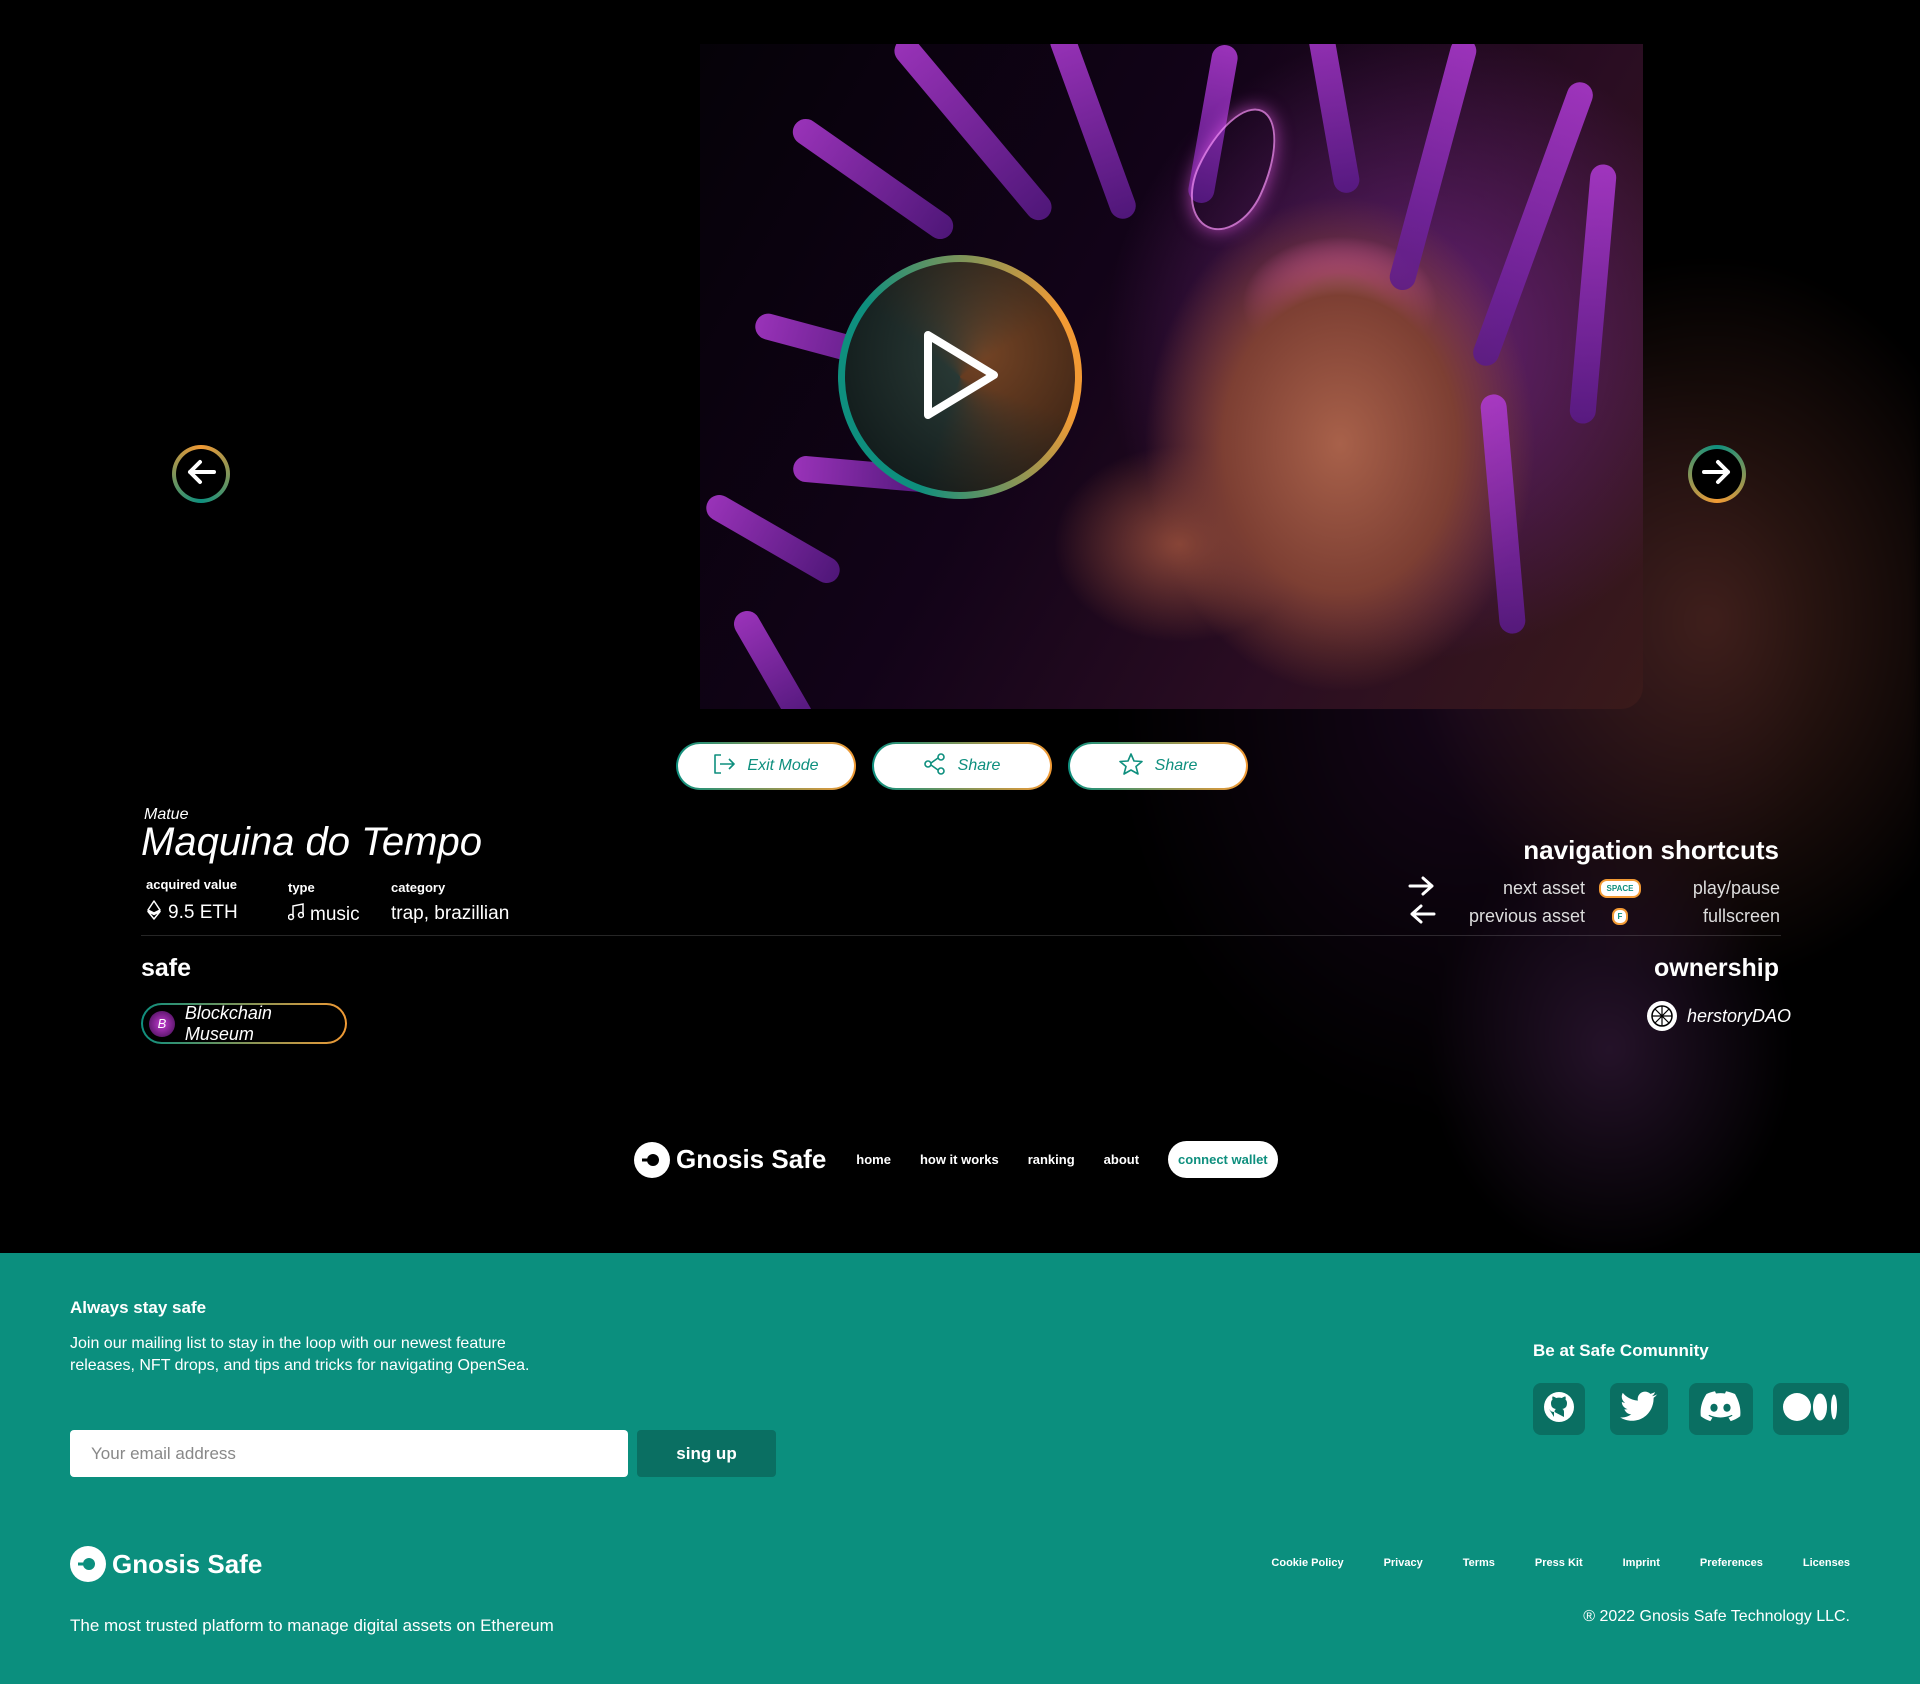 The width and height of the screenshot is (1920, 1684). I want to click on f-key-chip: F, so click(1620, 916).